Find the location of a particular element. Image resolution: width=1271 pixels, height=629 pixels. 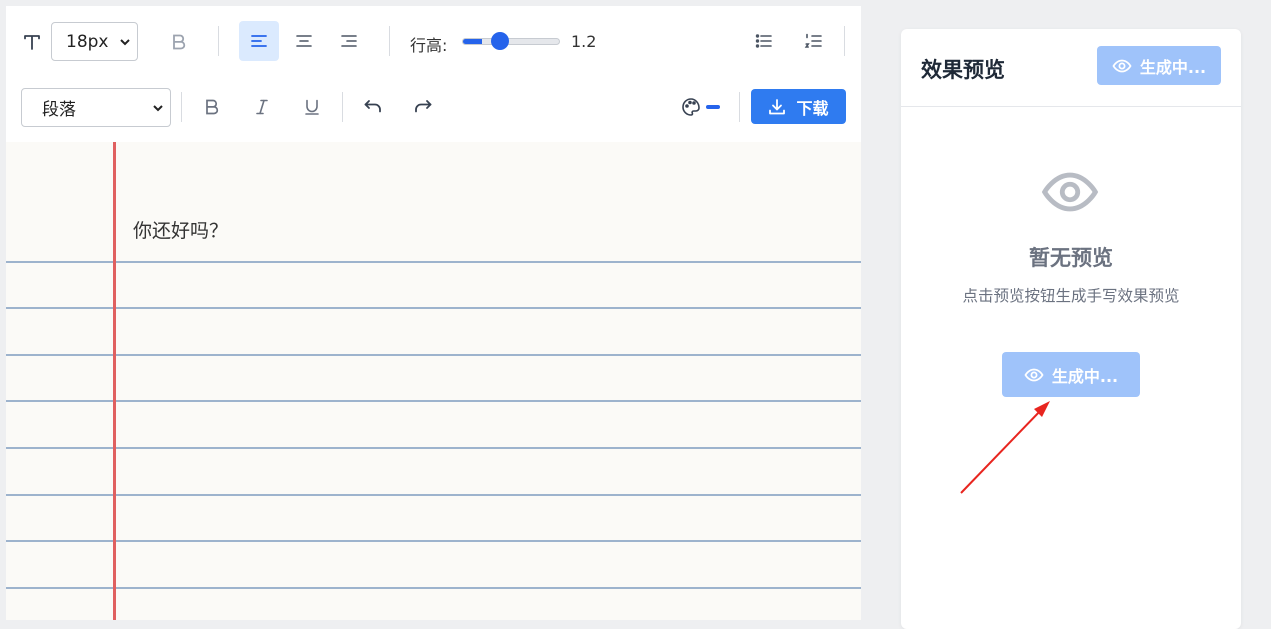

underline-icon is located at coordinates (312, 107).